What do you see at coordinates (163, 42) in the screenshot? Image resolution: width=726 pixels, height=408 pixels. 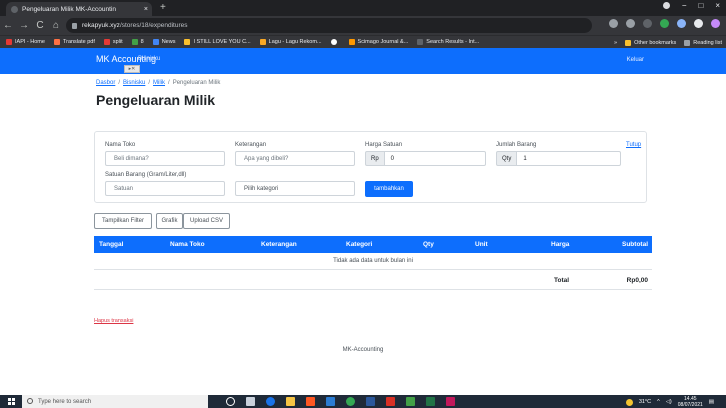 I see `bookmark-item: News` at bounding box center [163, 42].